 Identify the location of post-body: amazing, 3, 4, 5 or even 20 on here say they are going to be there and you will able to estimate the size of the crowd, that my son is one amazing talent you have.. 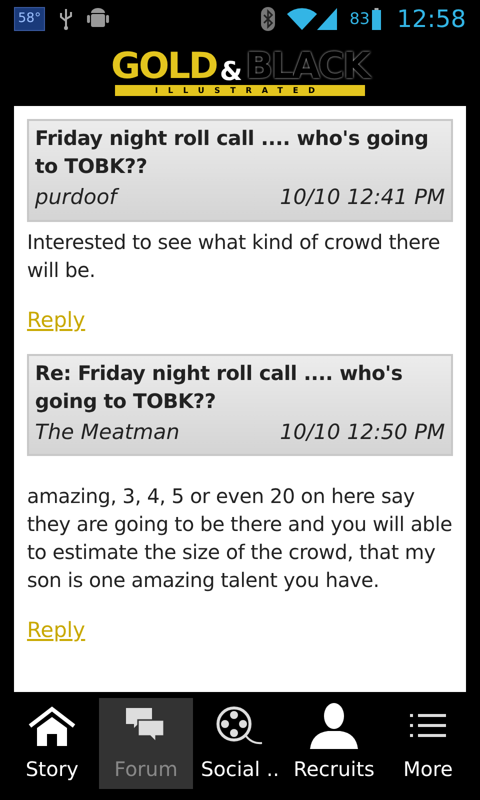
(240, 538).